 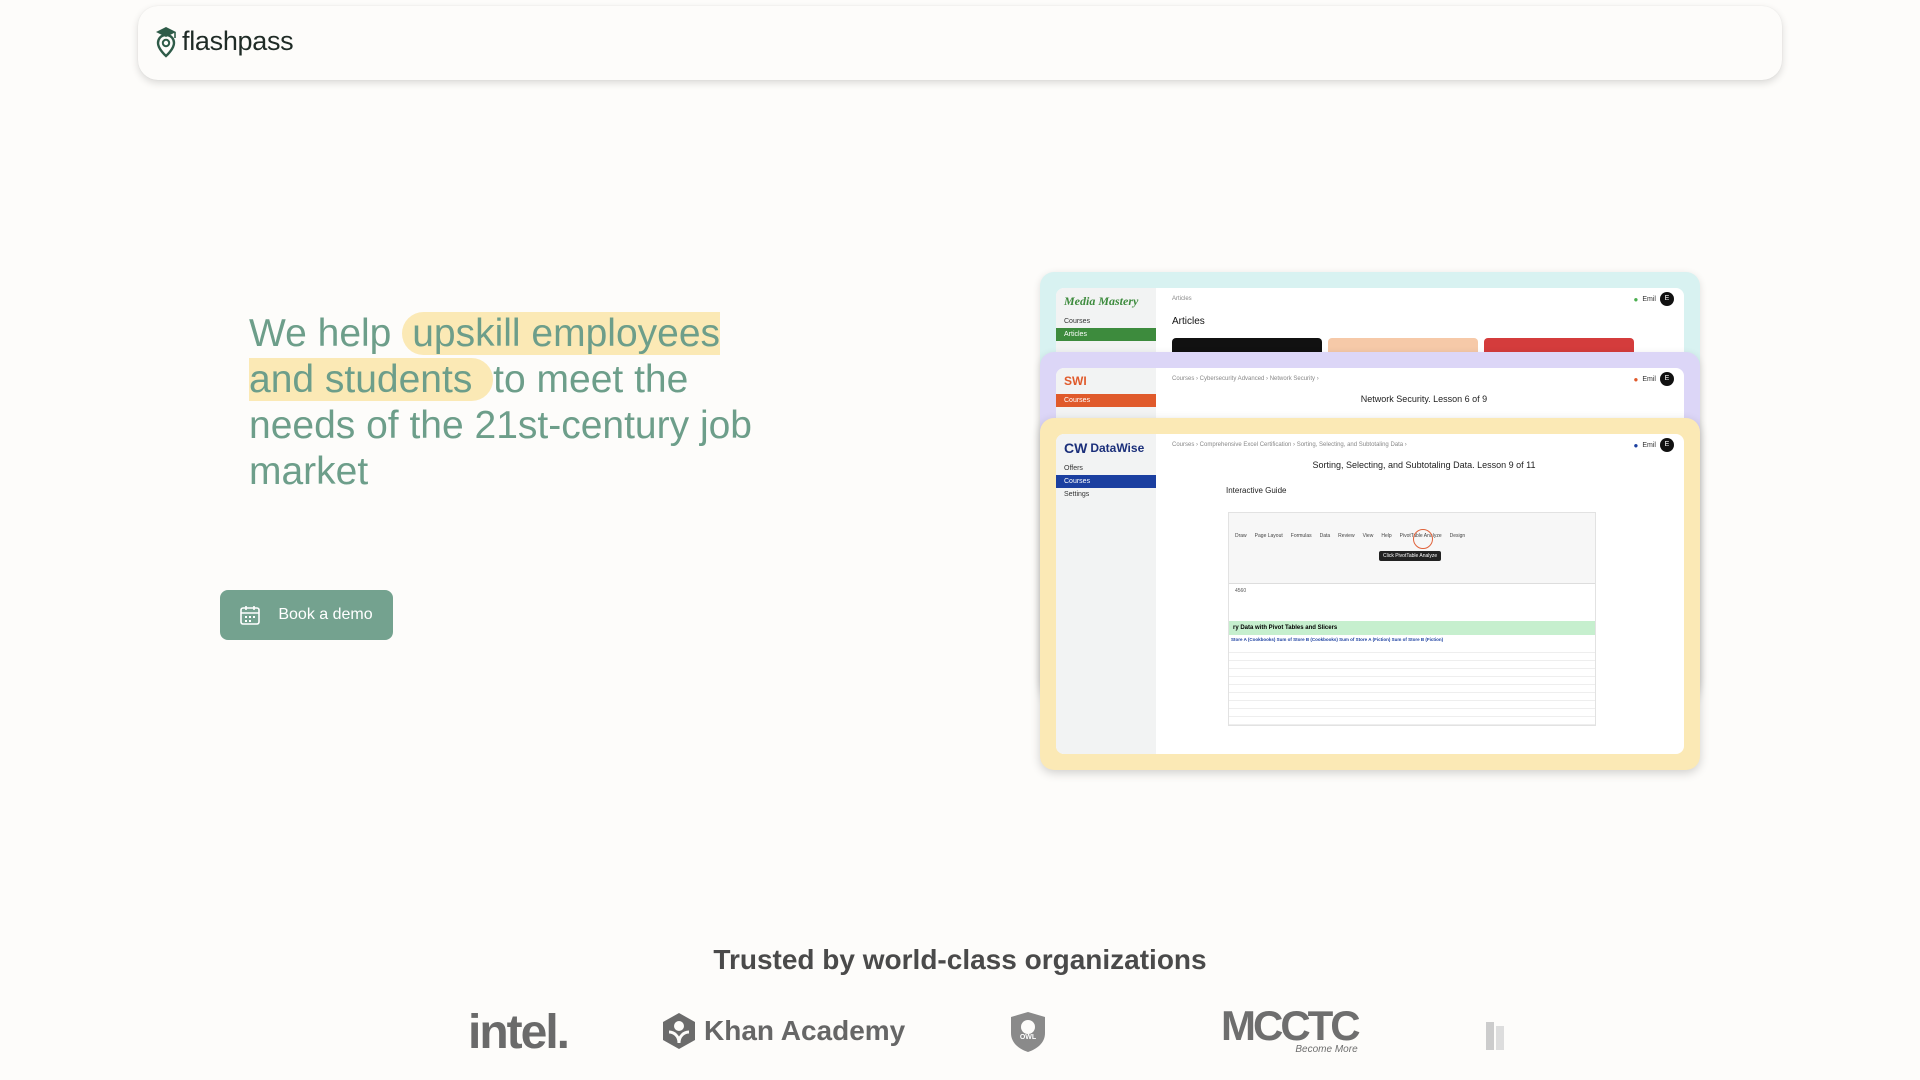 I want to click on graduation-cap-pin-icon, so click(x=166, y=42).